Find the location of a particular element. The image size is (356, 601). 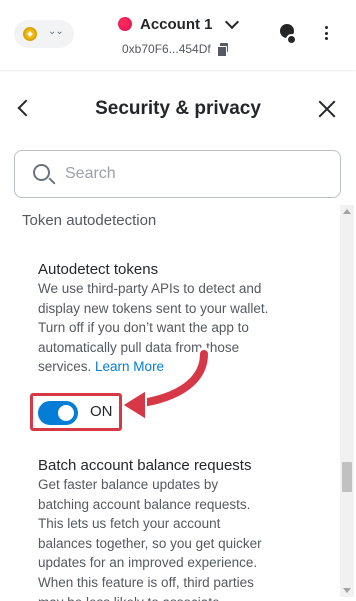

description-line: When this feature is off, third parties is located at coordinates (146, 582).